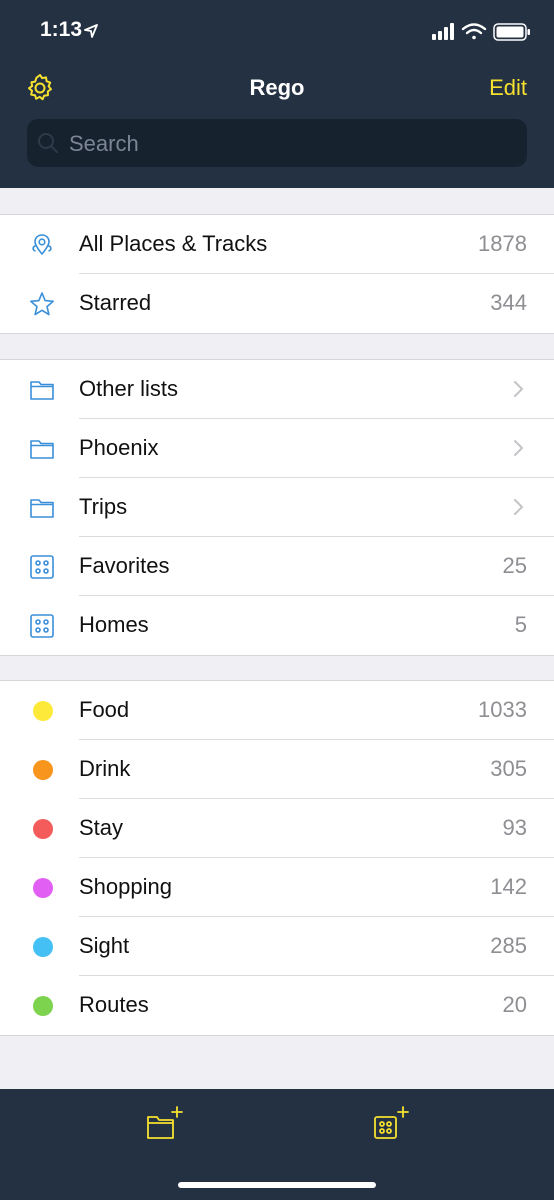 Image resolution: width=554 pixels, height=1200 pixels. What do you see at coordinates (514, 827) in the screenshot?
I see `list-row-count: 93` at bounding box center [514, 827].